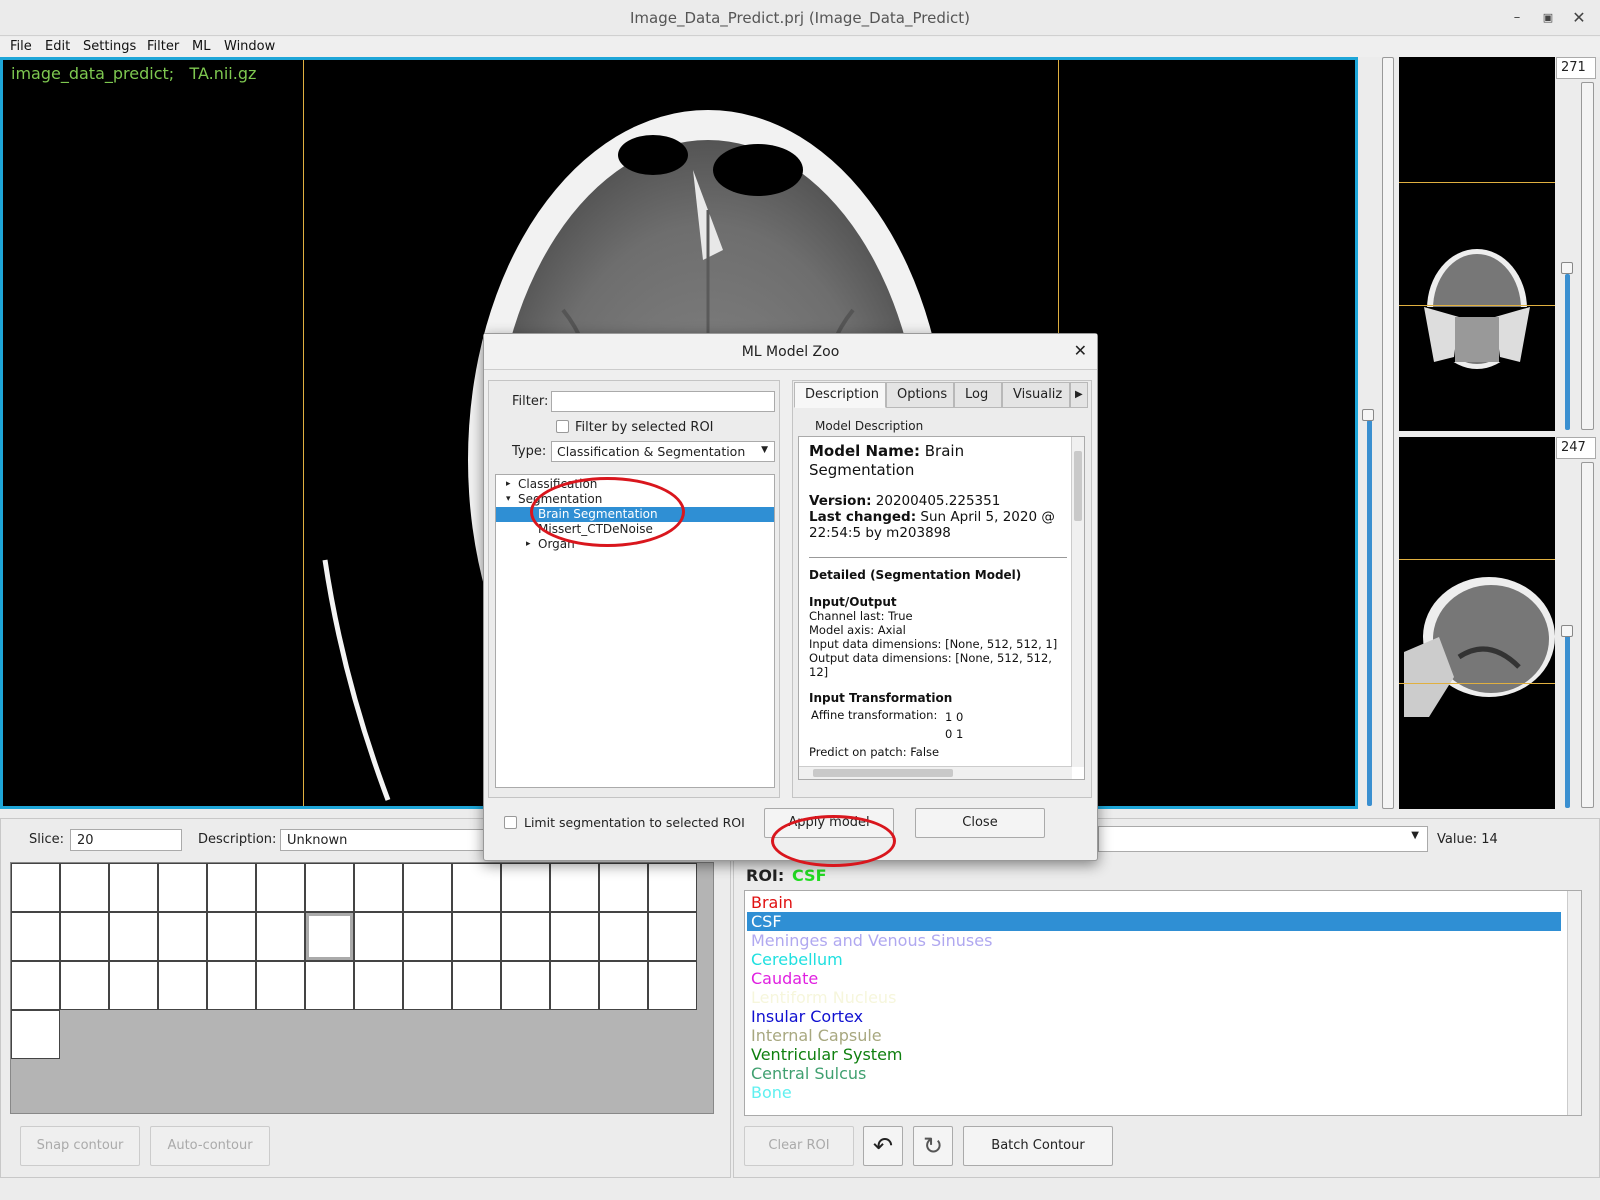  Describe the element at coordinates (1154, 940) in the screenshot. I see `roi-list-item: Meninges and Venous Sinuses` at that location.